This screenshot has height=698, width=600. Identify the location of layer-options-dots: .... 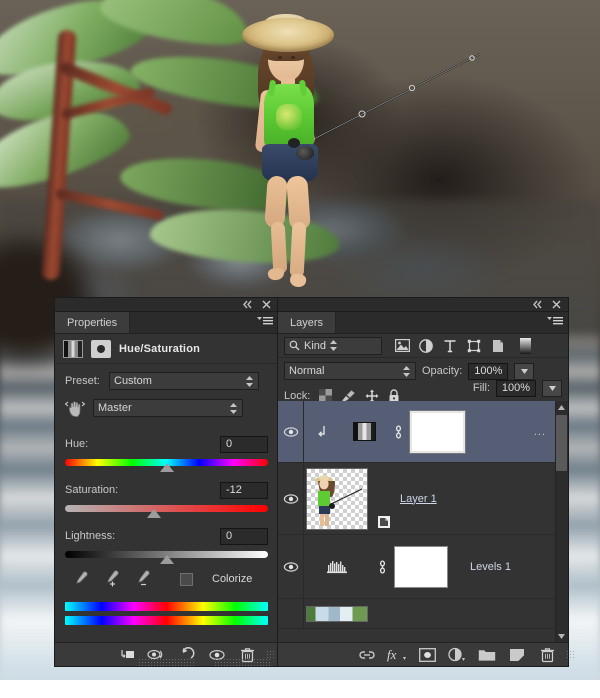
(540, 432).